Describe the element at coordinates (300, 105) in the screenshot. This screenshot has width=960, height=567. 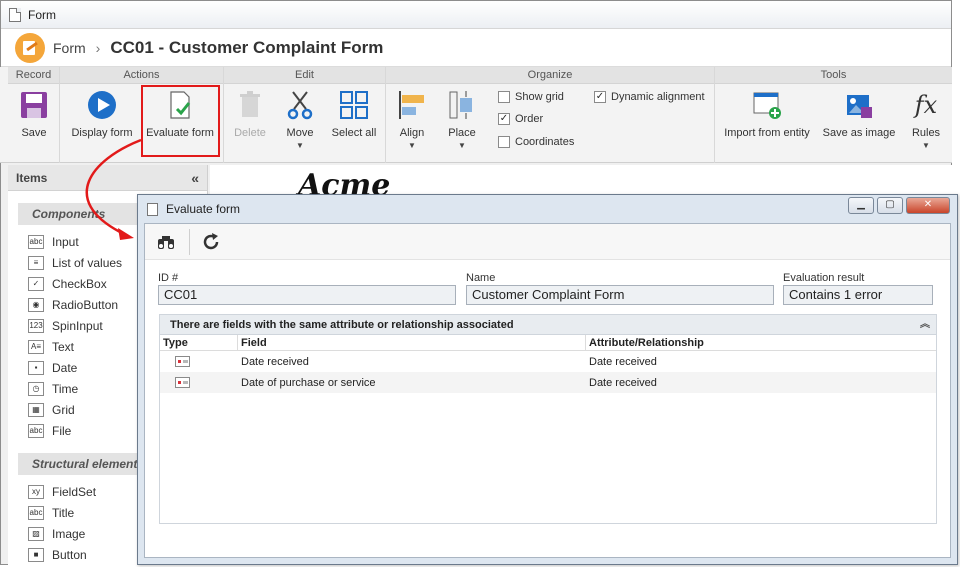
I see `scissors-icon` at that location.